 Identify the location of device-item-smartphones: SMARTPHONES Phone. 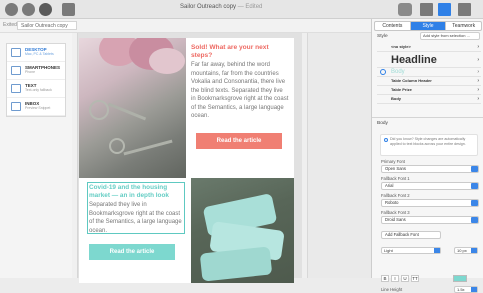
(36, 71).